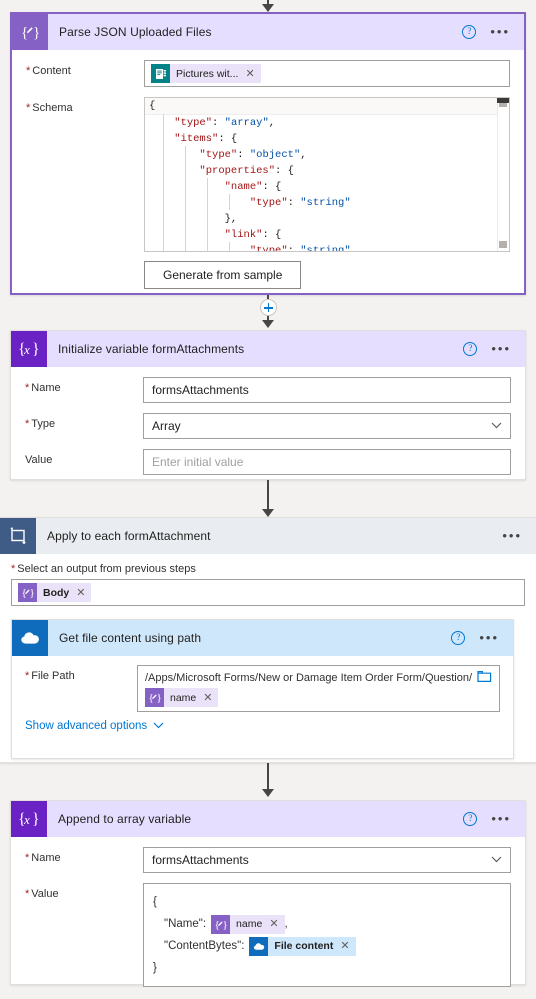 Image resolution: width=536 pixels, height=999 pixels. Describe the element at coordinates (503, 174) in the screenshot. I see `schema-scrollbar` at that location.